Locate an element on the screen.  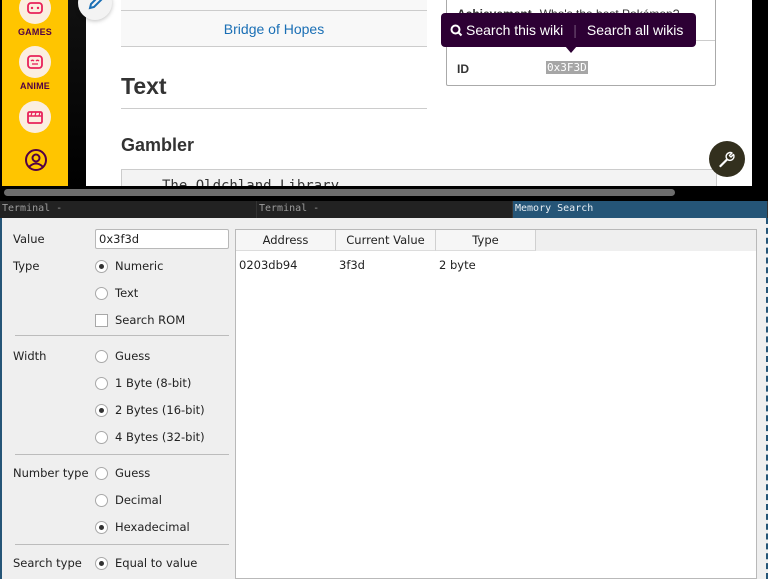
wiki-sidebar: GAMES ANIME is located at coordinates (35, 93).